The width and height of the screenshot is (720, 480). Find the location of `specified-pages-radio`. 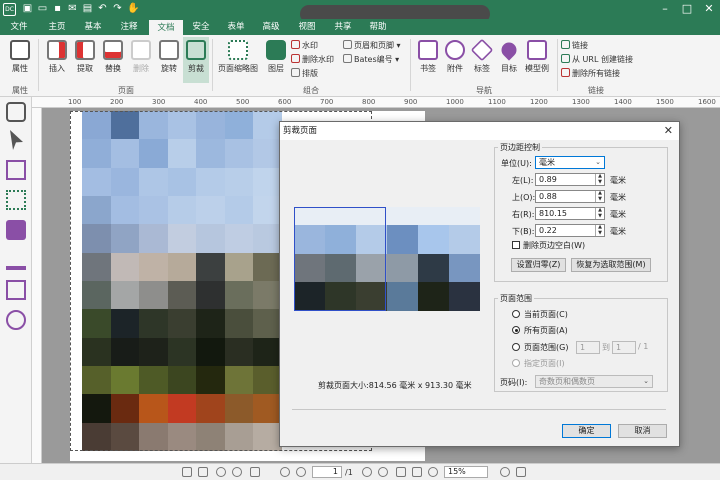

specified-pages-radio is located at coordinates (516, 363).